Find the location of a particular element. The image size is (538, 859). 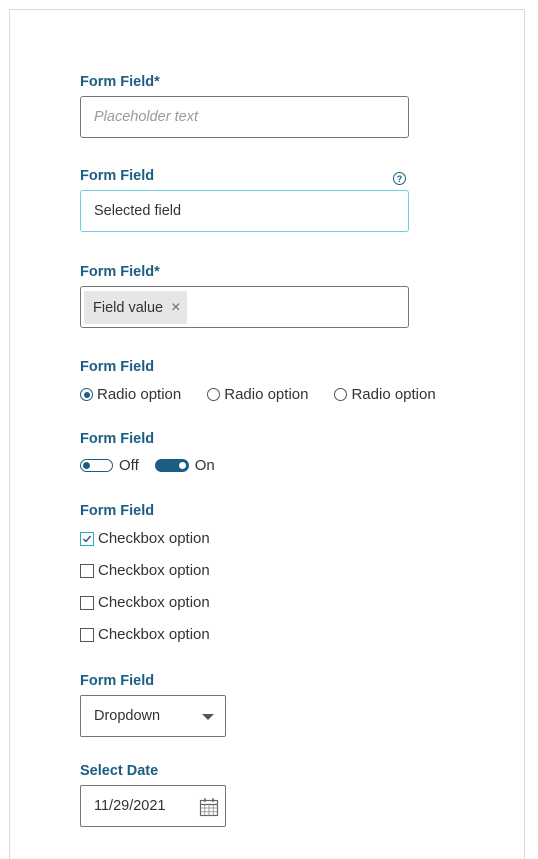

help-icon-glyph: ? is located at coordinates (399, 178).